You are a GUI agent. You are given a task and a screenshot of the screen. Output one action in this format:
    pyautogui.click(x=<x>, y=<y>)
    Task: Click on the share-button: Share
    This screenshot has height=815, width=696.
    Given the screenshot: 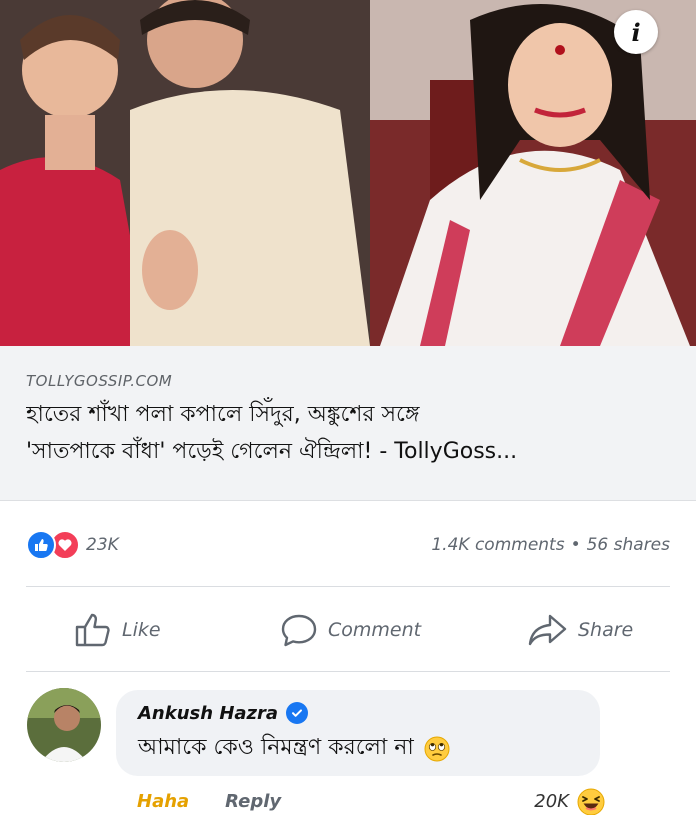 What is the action you would take?
    pyautogui.click(x=580, y=630)
    